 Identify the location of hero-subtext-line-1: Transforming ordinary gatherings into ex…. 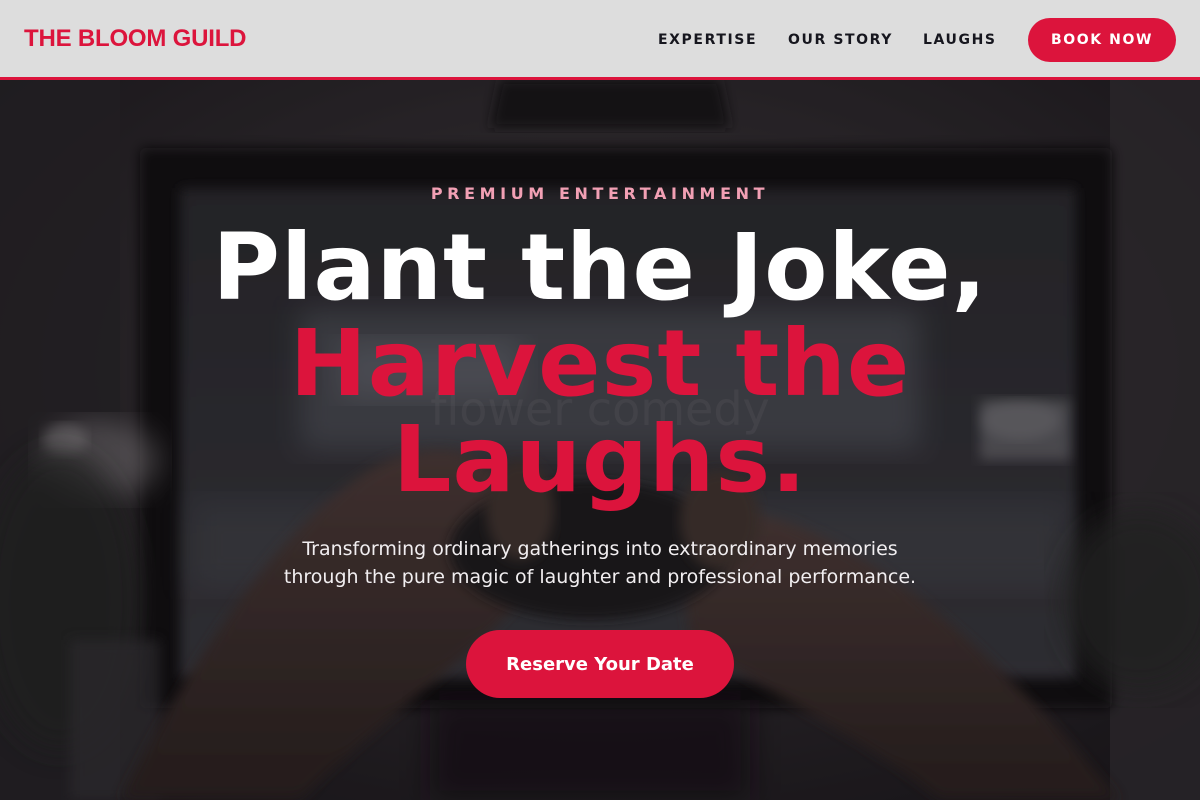
(600, 549).